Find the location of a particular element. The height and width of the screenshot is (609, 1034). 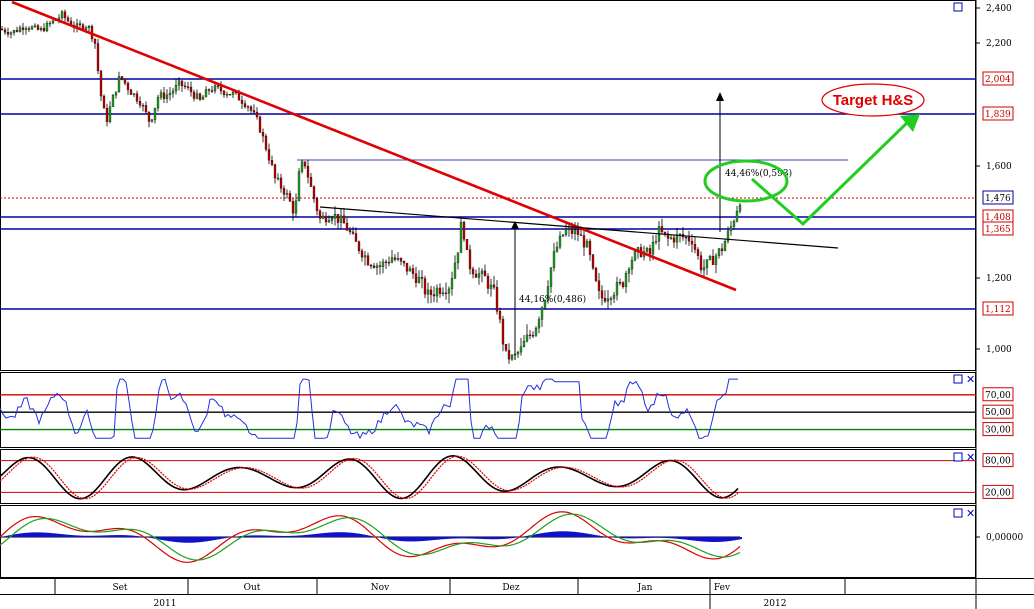

macd-panel-maximize-icon is located at coordinates (958, 513).